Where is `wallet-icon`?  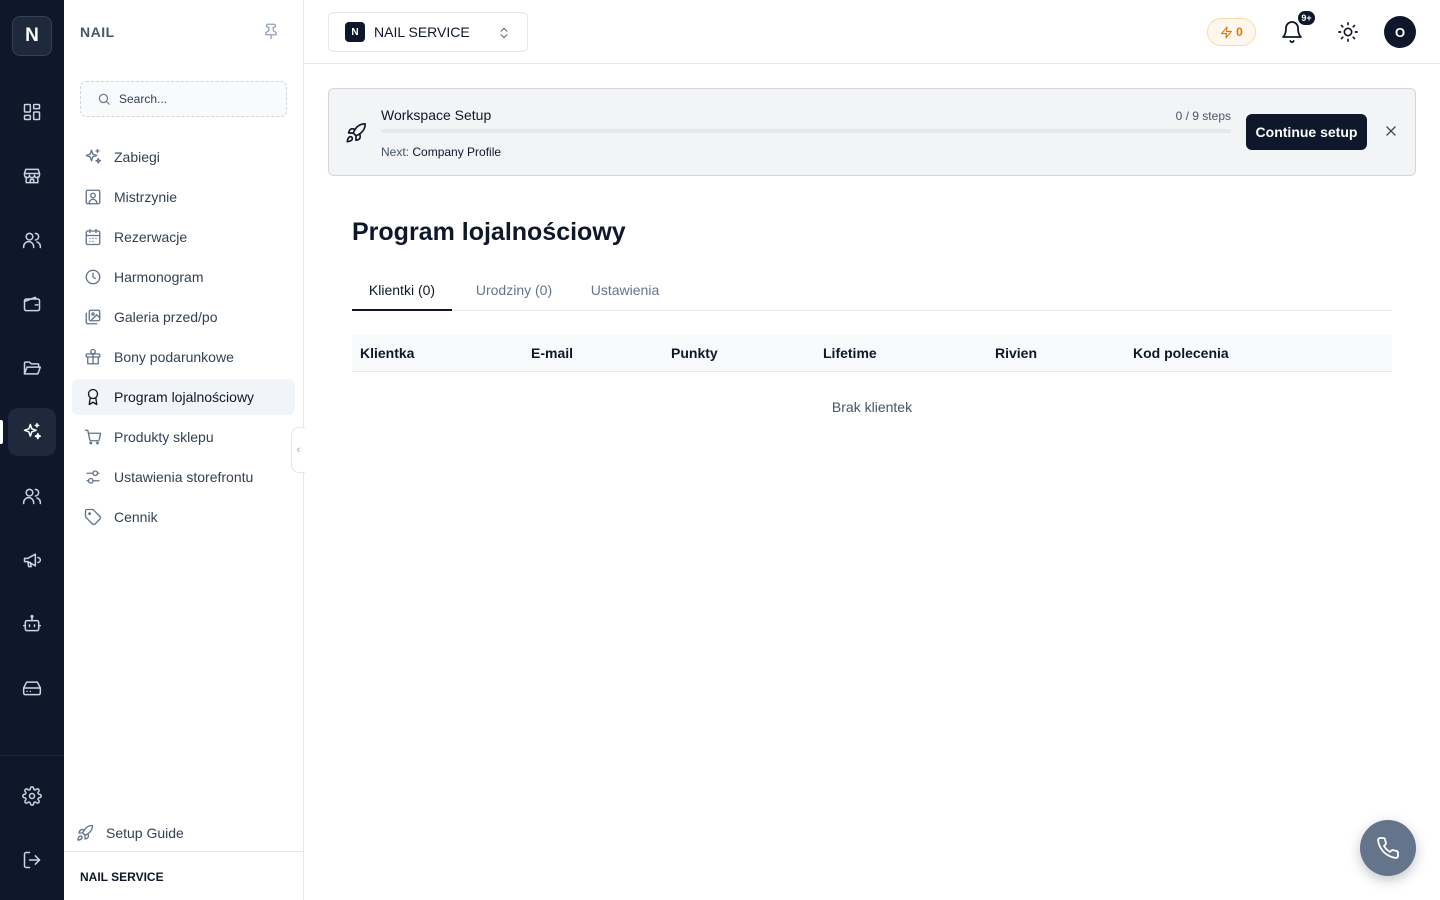 wallet-icon is located at coordinates (32, 304).